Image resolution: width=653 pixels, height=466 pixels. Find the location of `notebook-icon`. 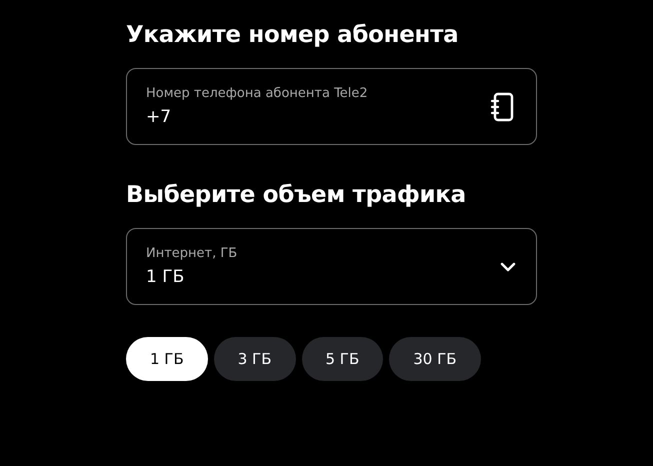

notebook-icon is located at coordinates (503, 107).